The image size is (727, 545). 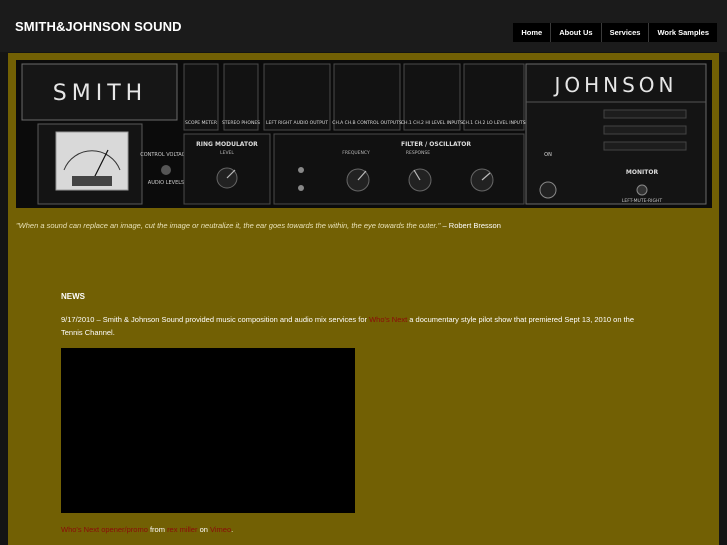 I want to click on filter-oscillator-label: FILTER / OSCILLATOR, so click(x=436, y=144).